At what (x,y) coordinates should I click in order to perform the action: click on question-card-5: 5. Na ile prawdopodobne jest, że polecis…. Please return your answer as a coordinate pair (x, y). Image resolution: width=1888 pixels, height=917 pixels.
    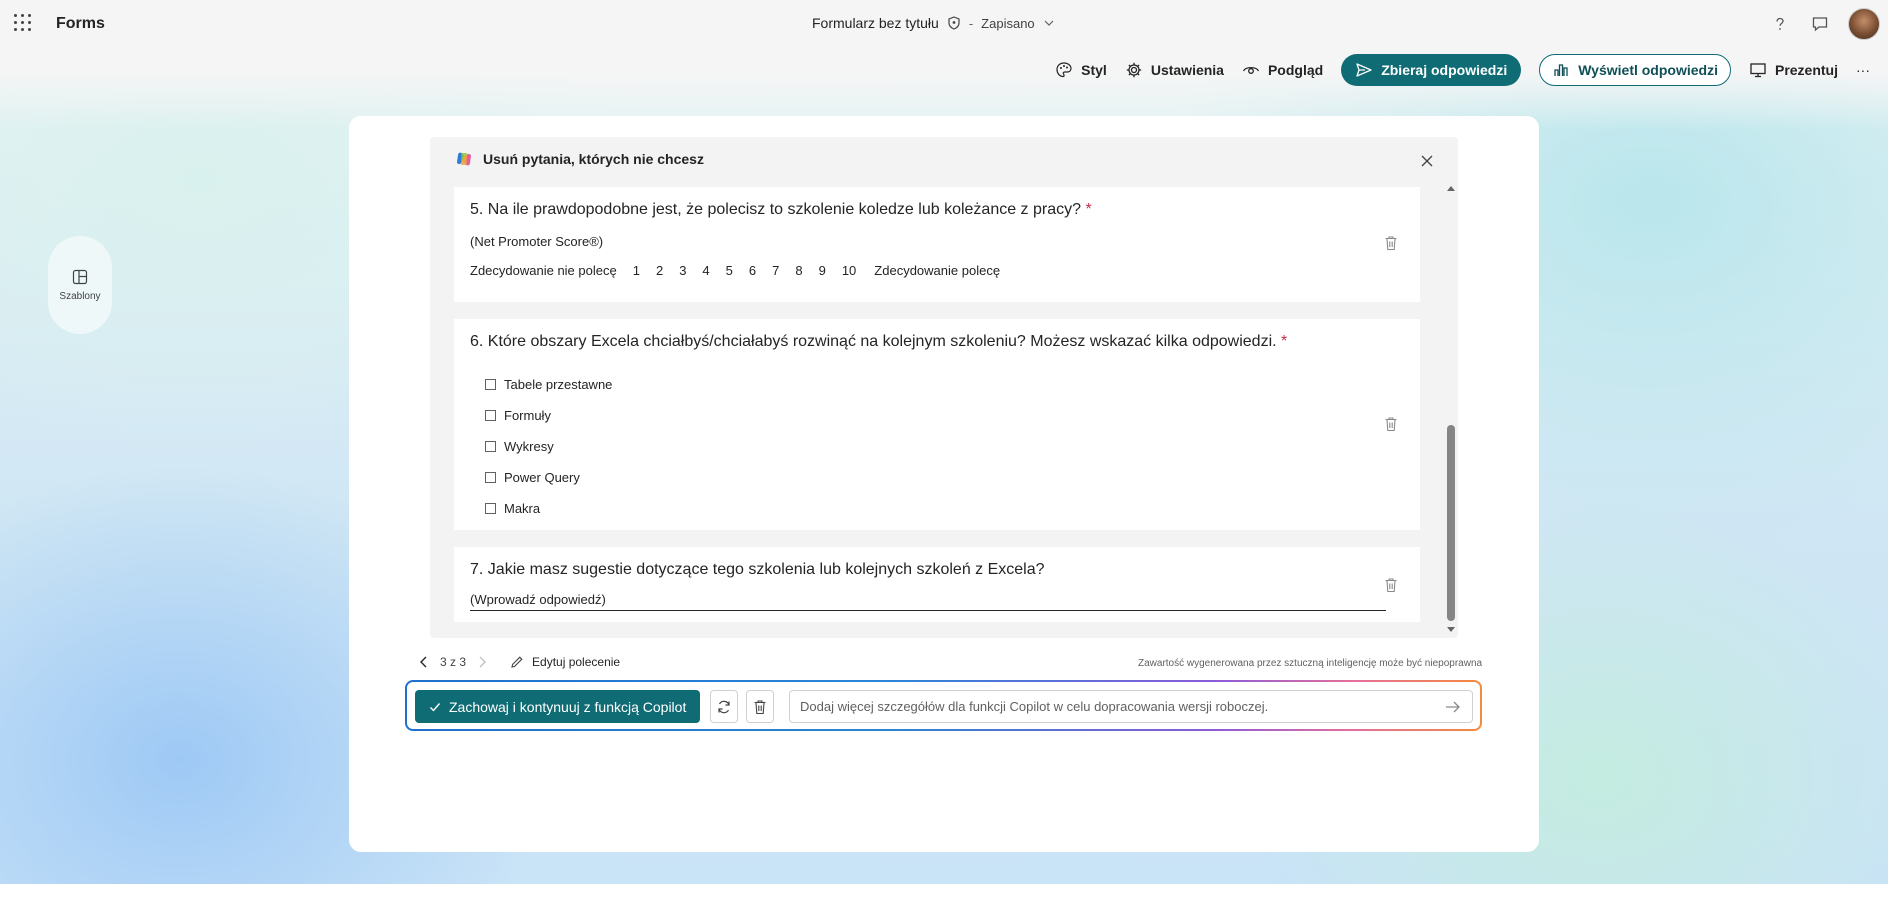
    Looking at the image, I should click on (937, 244).